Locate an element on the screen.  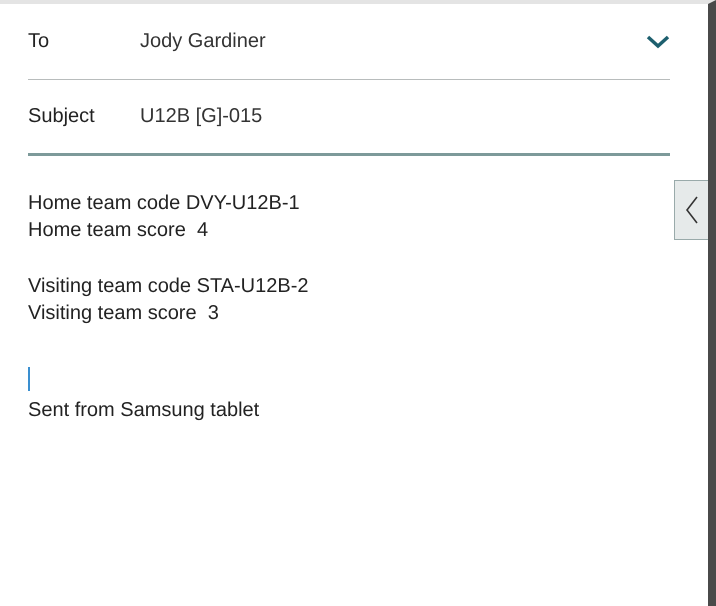
chevron-left-icon is located at coordinates (692, 210).